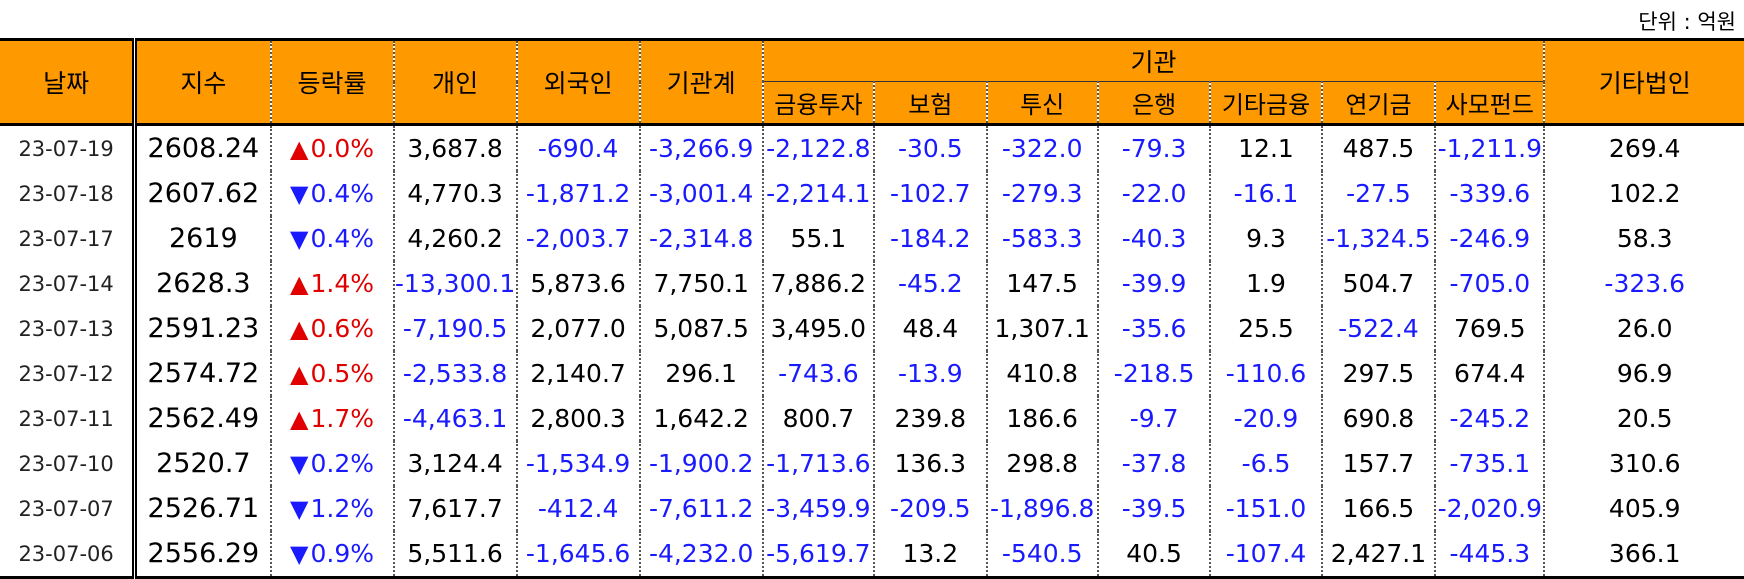  What do you see at coordinates (455, 328) in the screenshot?
I see `cell-individual: -7,190.5` at bounding box center [455, 328].